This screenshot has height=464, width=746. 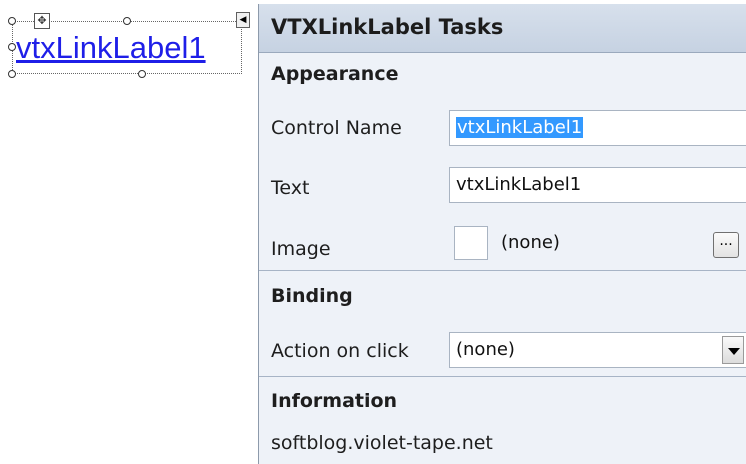 What do you see at coordinates (335, 74) in the screenshot?
I see `section-appearance: Appearance` at bounding box center [335, 74].